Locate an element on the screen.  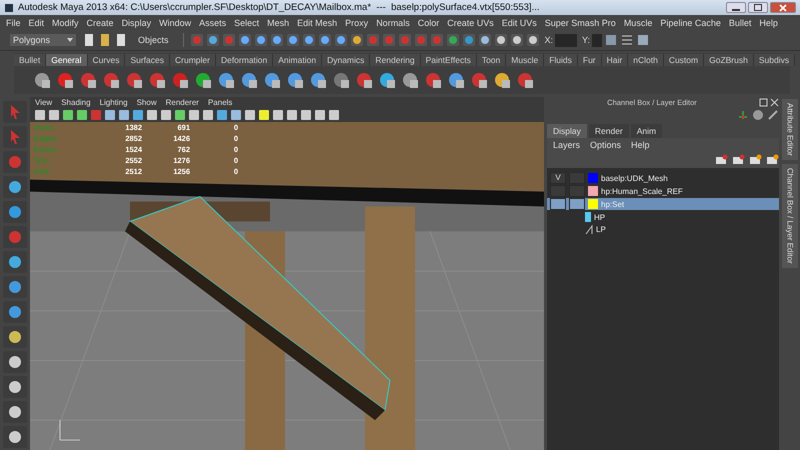
panel-menu-item: Shading is located at coordinates (76, 102).